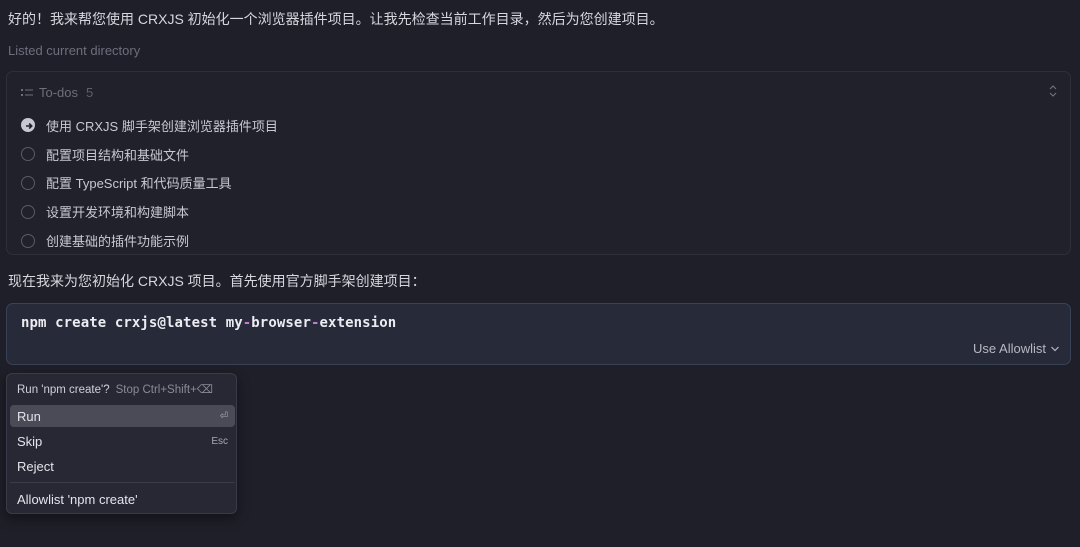 The width and height of the screenshot is (1080, 547). What do you see at coordinates (90, 92) in the screenshot?
I see `todo-count: 5` at bounding box center [90, 92].